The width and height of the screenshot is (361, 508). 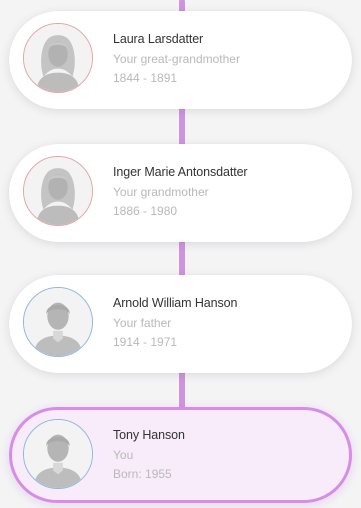 I want to click on ancestor-name: Tony Hanson, so click(x=149, y=435).